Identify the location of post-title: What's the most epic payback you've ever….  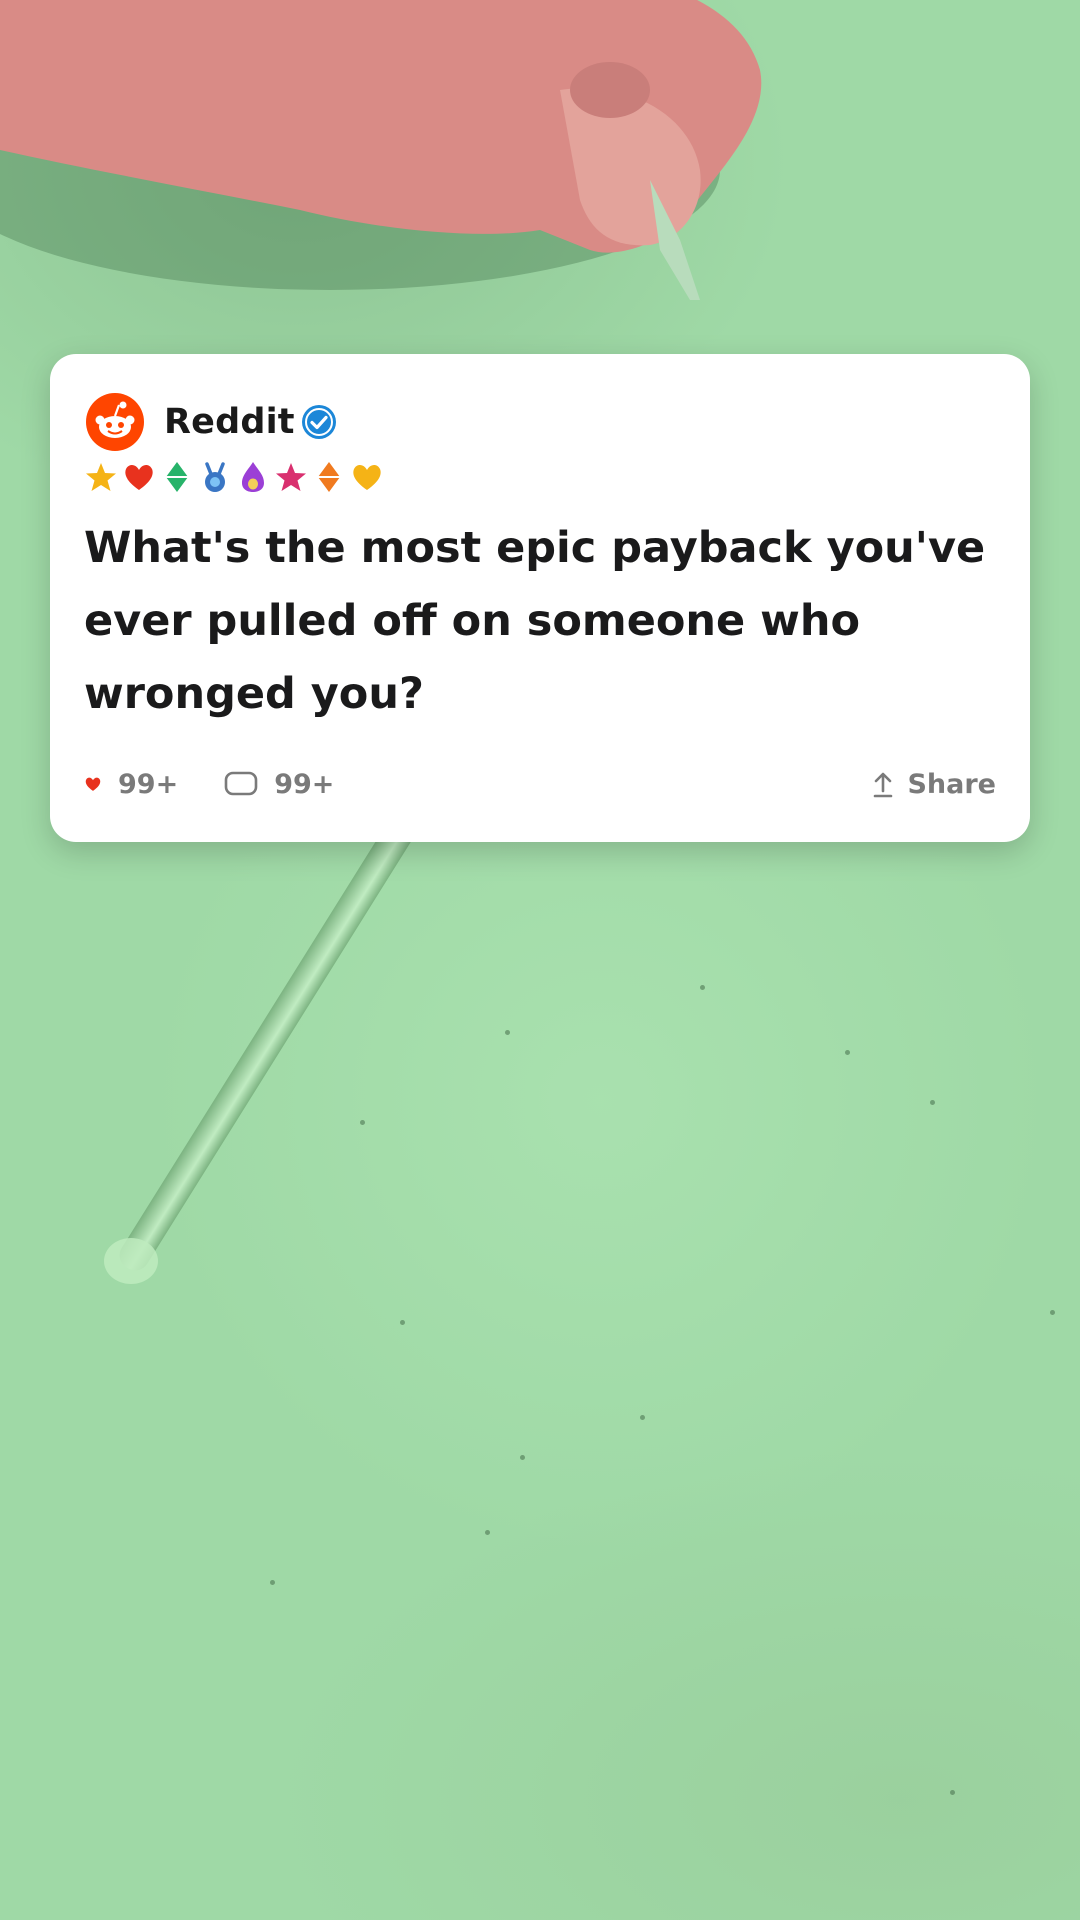
(544, 621).